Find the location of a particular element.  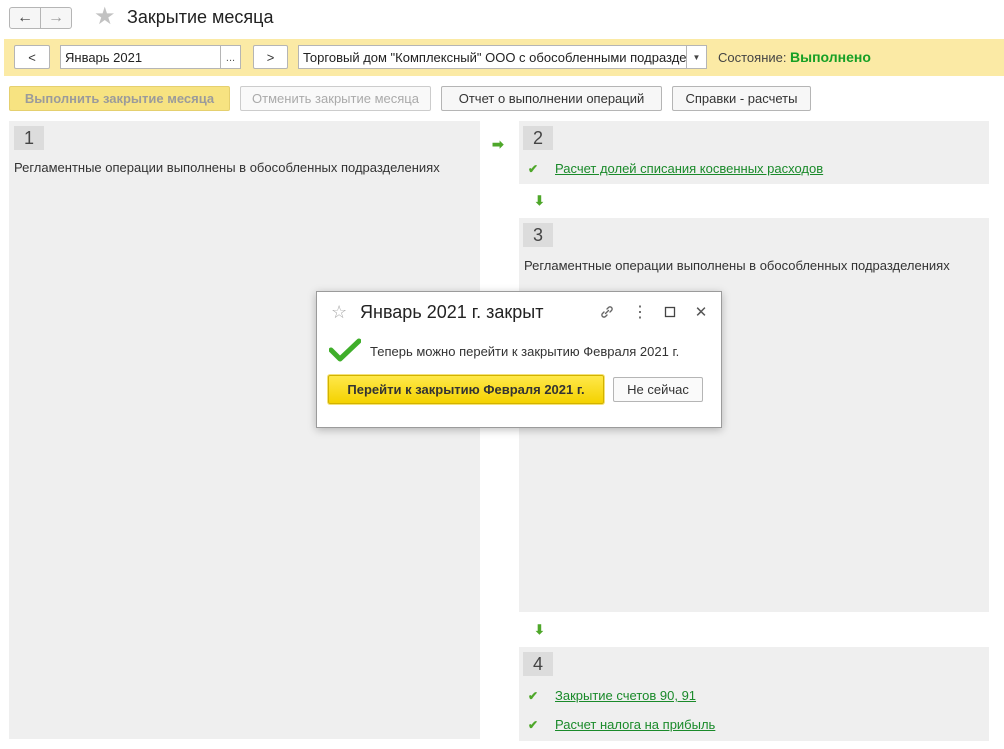

prev-period-button: < is located at coordinates (32, 57).